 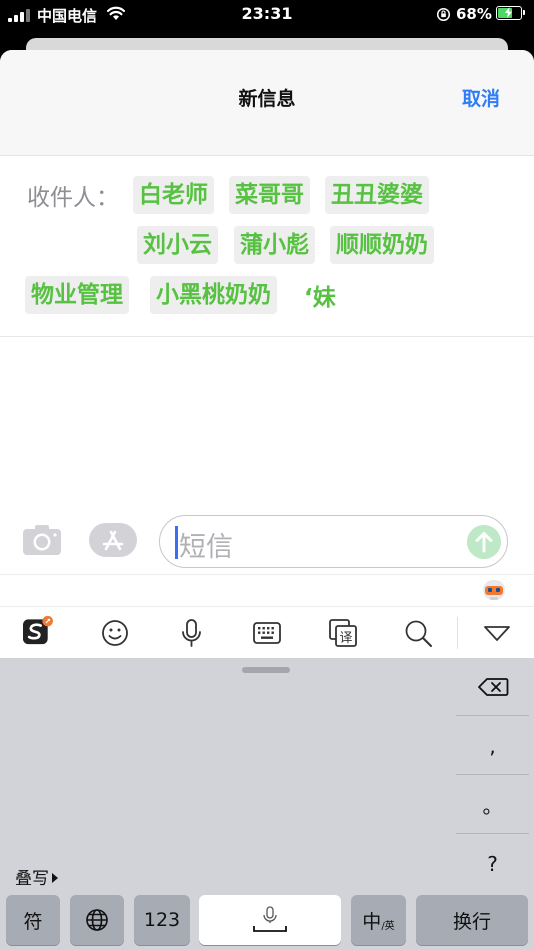 What do you see at coordinates (42, 540) in the screenshot?
I see `camera-icon` at bounding box center [42, 540].